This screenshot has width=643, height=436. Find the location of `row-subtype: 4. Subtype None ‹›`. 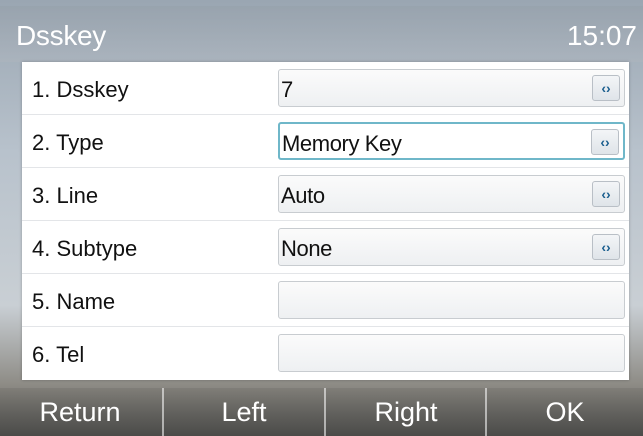

row-subtype: 4. Subtype None ‹› is located at coordinates (325, 247).